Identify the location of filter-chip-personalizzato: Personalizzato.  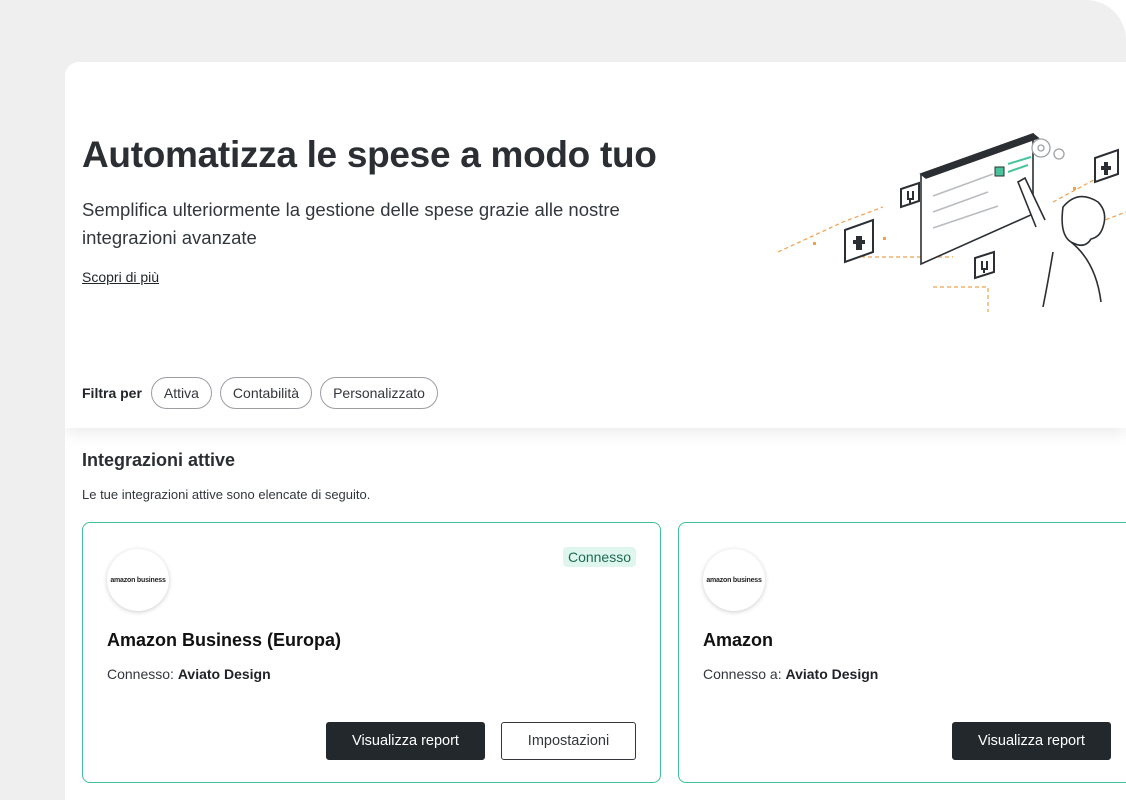
(379, 393).